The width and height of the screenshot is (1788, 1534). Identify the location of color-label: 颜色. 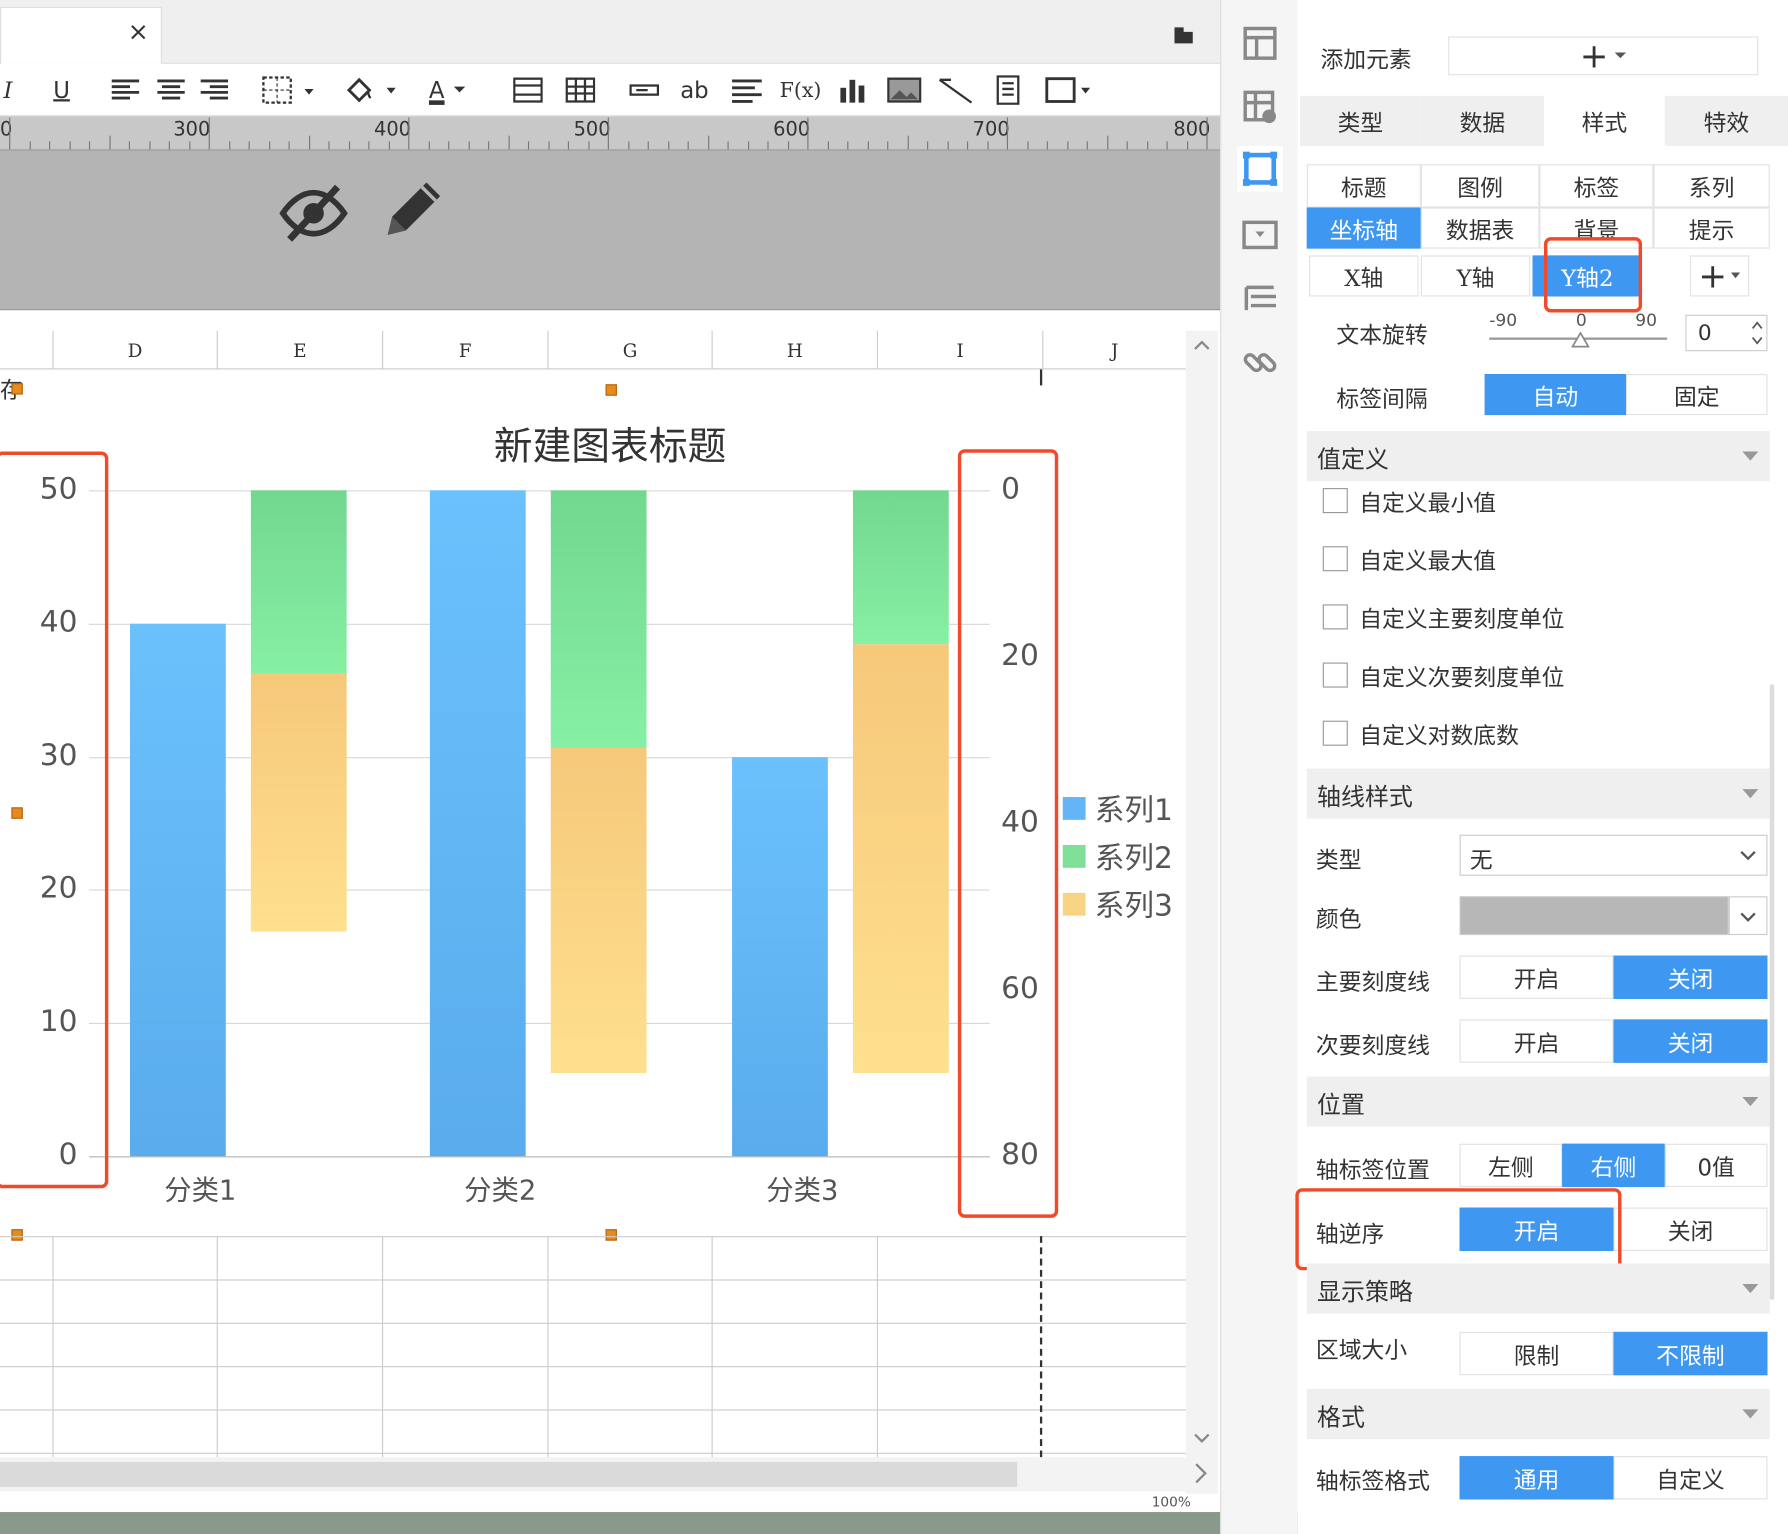
(1338, 919).